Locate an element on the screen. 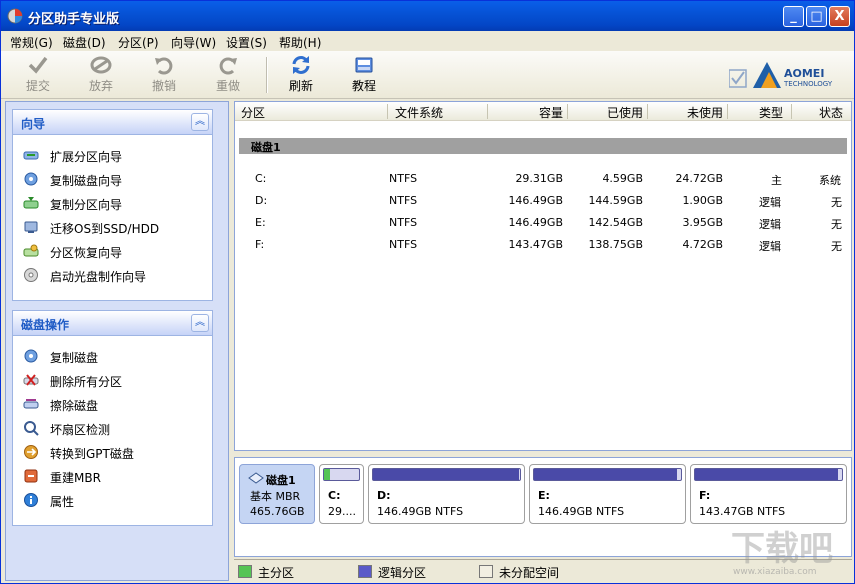 The image size is (855, 584). wizard-item-boot-disc: 启动光盘制作向导 is located at coordinates (112, 275).